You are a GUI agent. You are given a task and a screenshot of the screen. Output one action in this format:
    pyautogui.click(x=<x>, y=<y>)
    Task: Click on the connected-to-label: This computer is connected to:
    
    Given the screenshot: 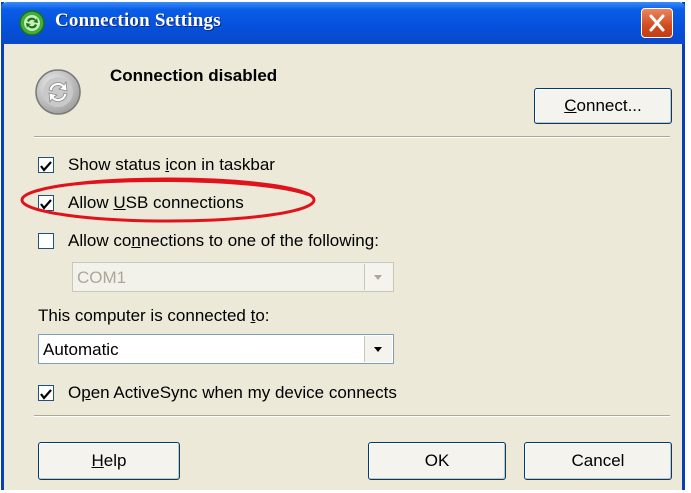 What is the action you would take?
    pyautogui.click(x=154, y=315)
    